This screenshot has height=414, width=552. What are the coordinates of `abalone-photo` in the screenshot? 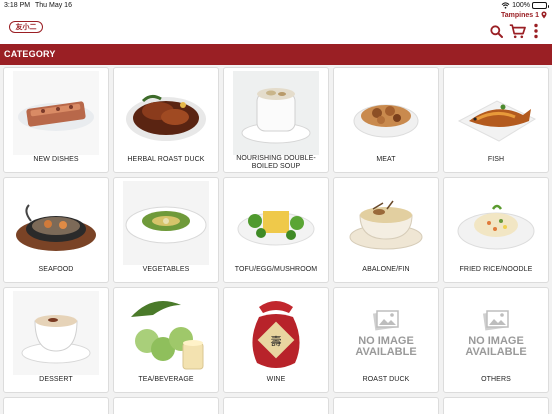 It's located at (386, 223).